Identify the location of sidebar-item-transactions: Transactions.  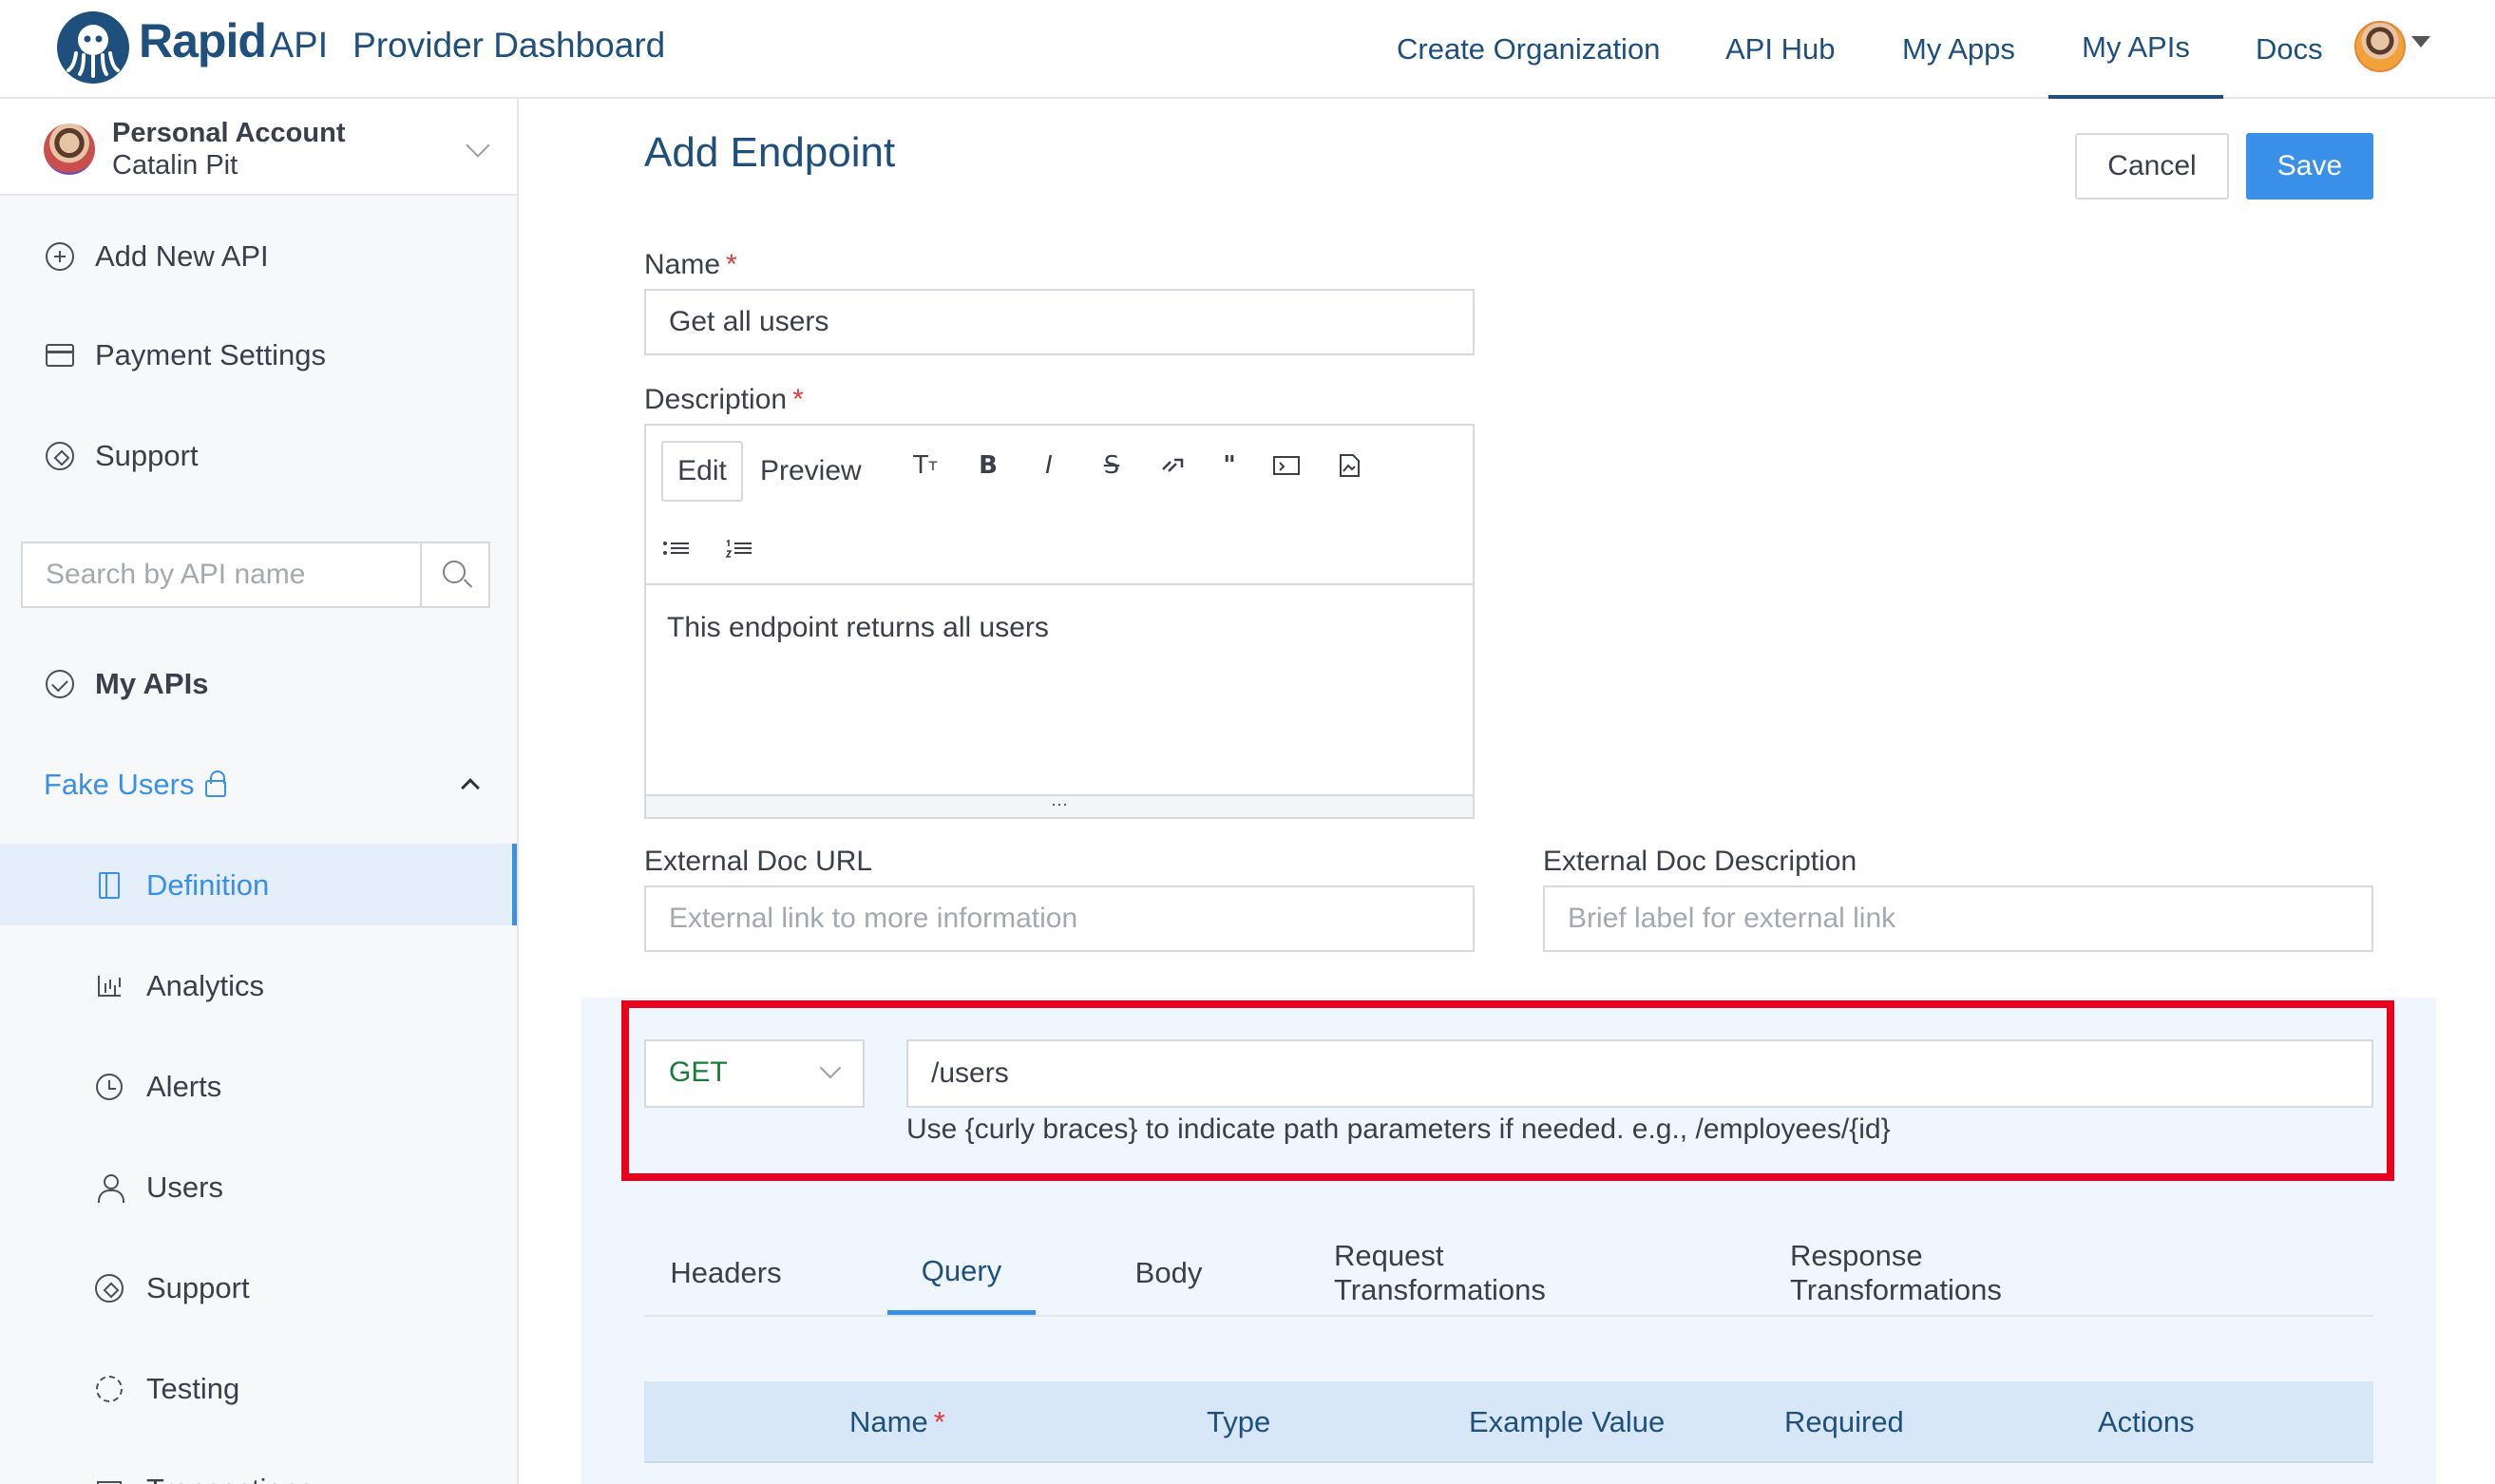
(204, 1476).